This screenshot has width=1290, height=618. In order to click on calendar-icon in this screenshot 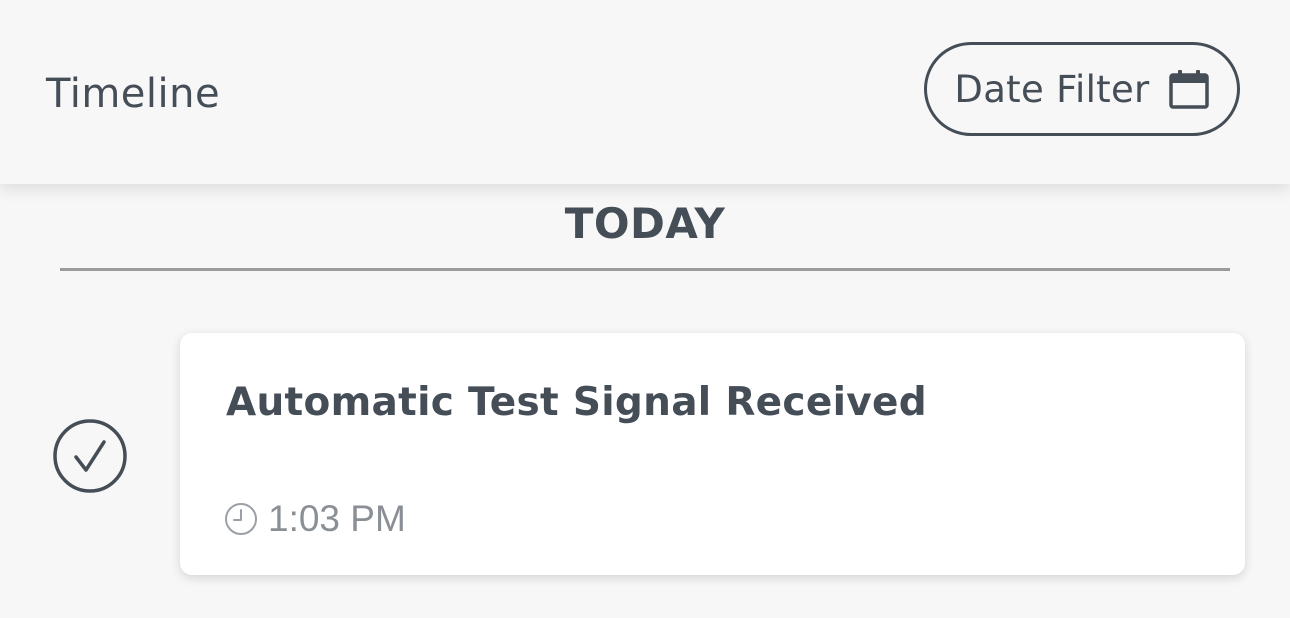, I will do `click(1189, 89)`.